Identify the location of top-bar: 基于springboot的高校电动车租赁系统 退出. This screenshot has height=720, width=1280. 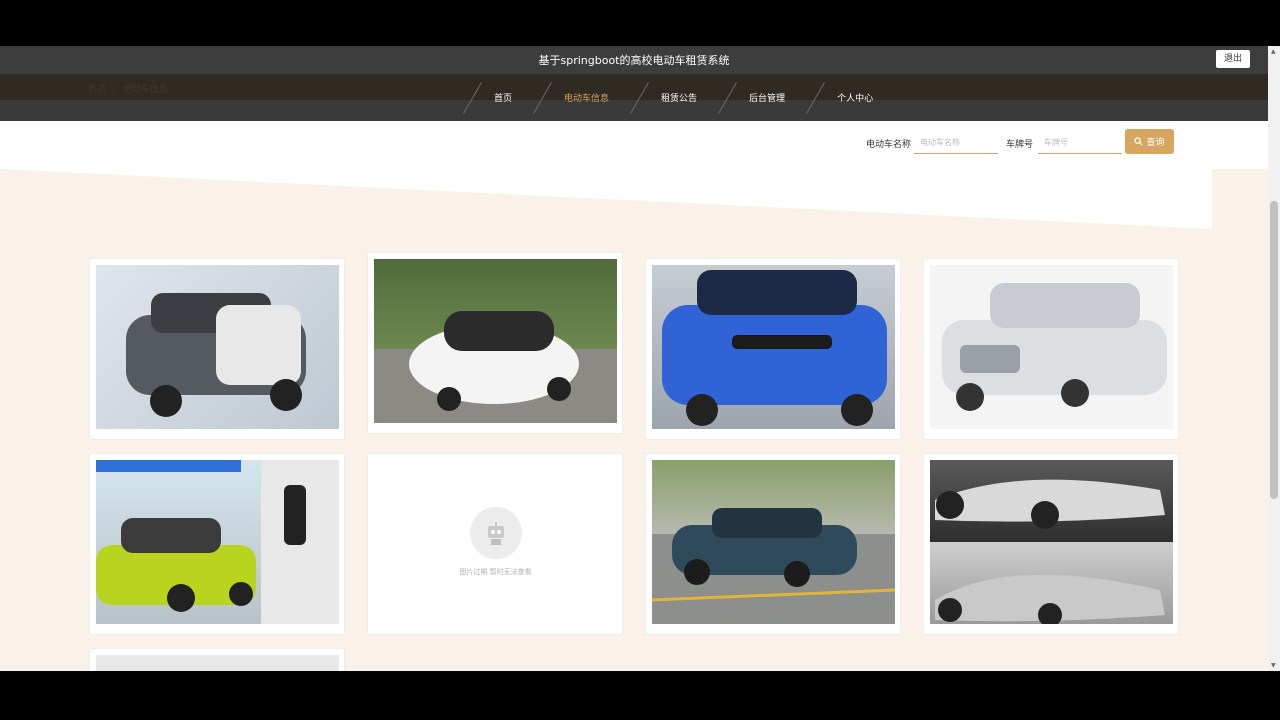
(634, 60).